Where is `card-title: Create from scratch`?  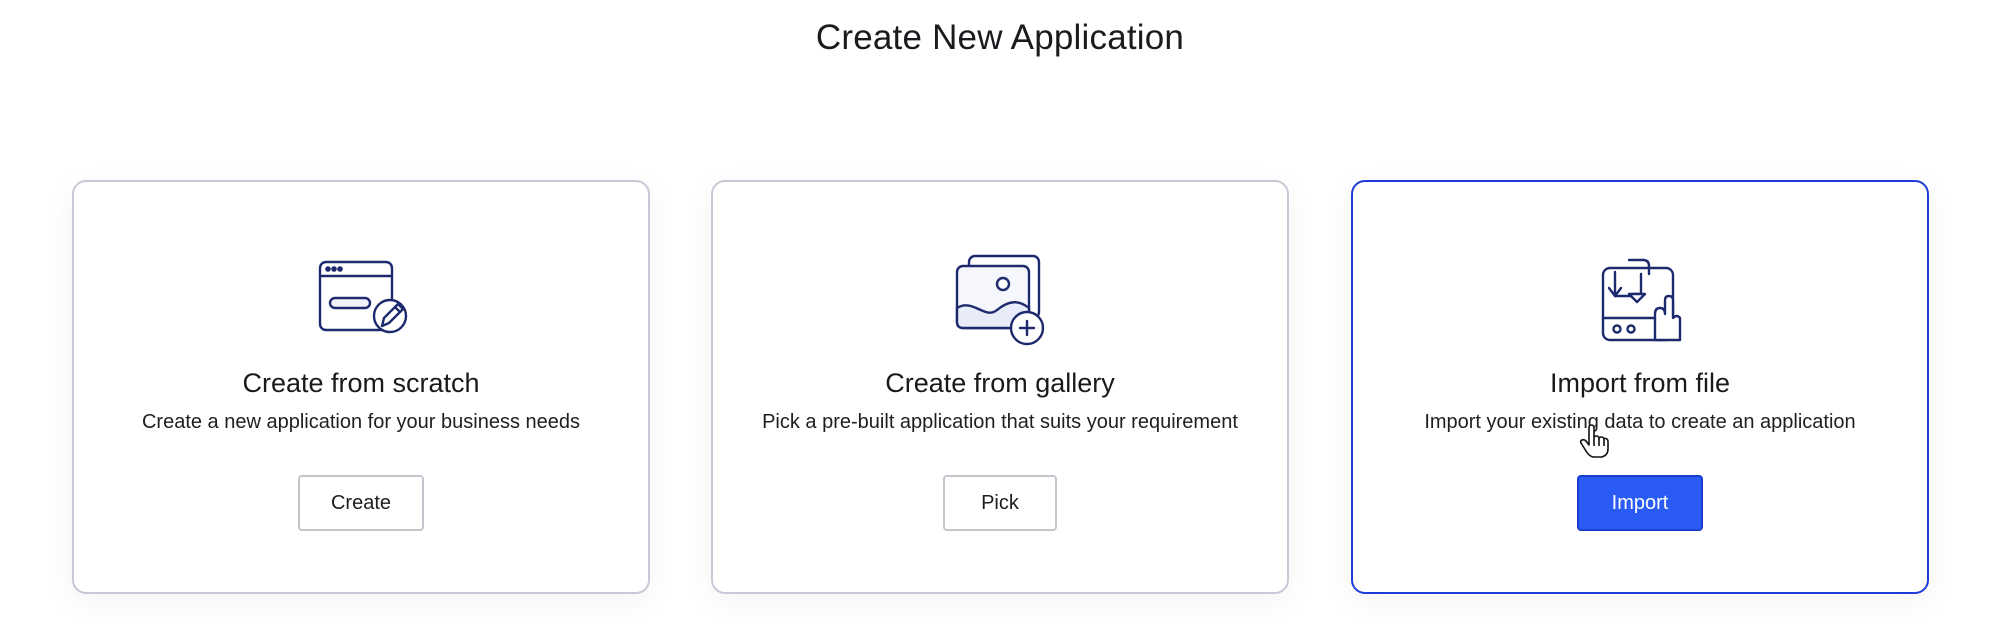
card-title: Create from scratch is located at coordinates (361, 383).